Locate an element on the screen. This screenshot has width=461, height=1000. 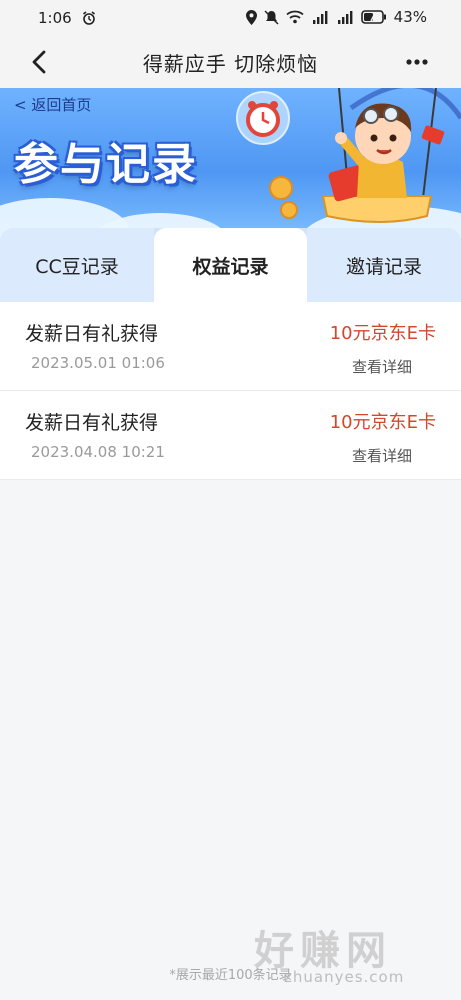
battery-icon is located at coordinates (373, 17).